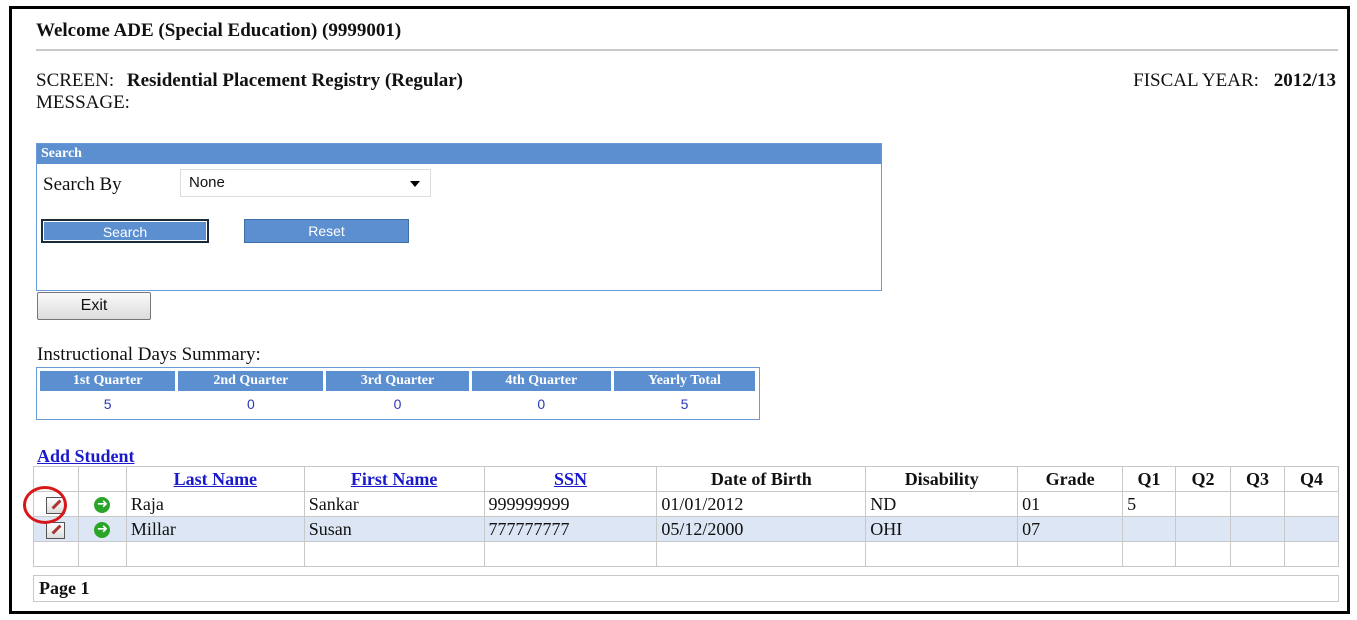  Describe the element at coordinates (215, 479) in the screenshot. I see `col-last-name: Last Name` at that location.